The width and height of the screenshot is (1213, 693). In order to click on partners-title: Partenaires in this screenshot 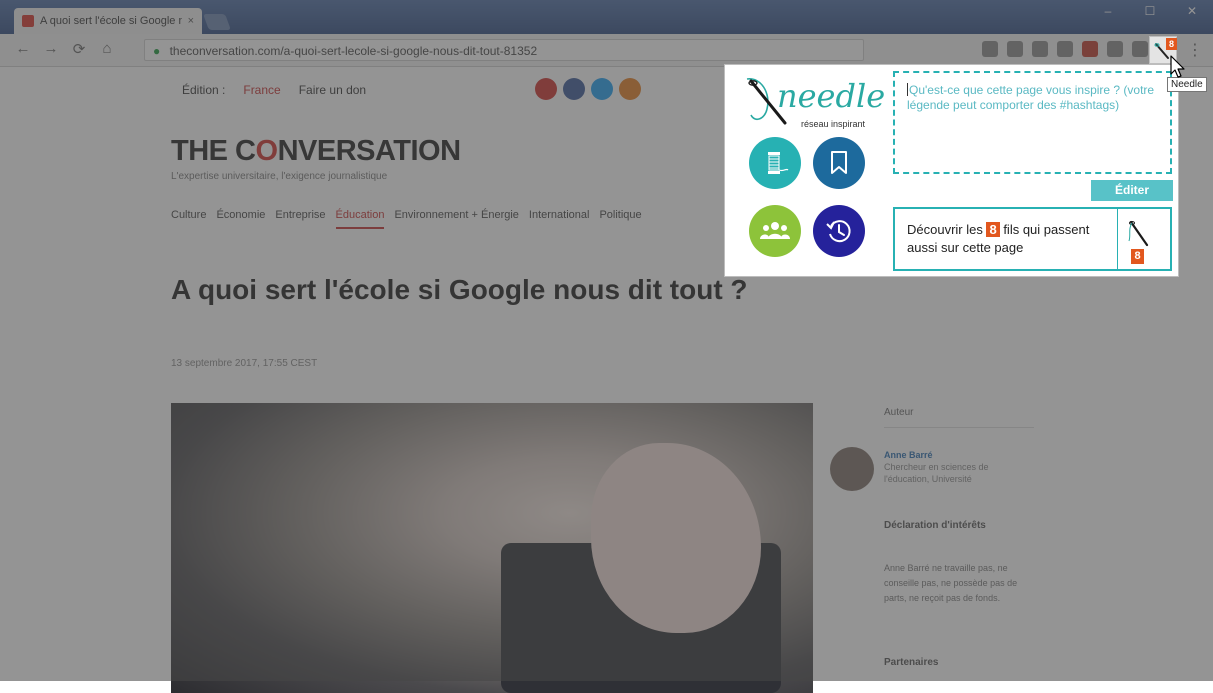, I will do `click(911, 662)`.